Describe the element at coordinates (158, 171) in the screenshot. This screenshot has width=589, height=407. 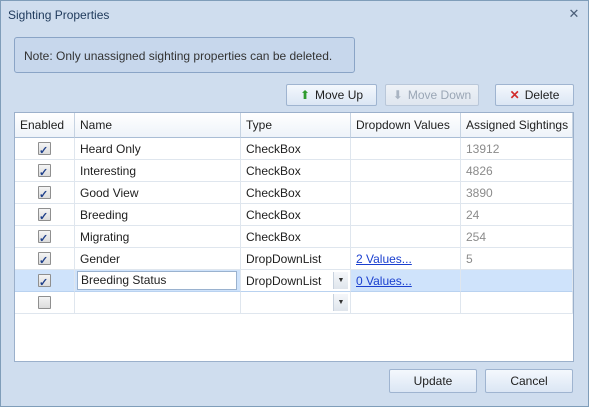
I see `name-cell: Interesting` at that location.